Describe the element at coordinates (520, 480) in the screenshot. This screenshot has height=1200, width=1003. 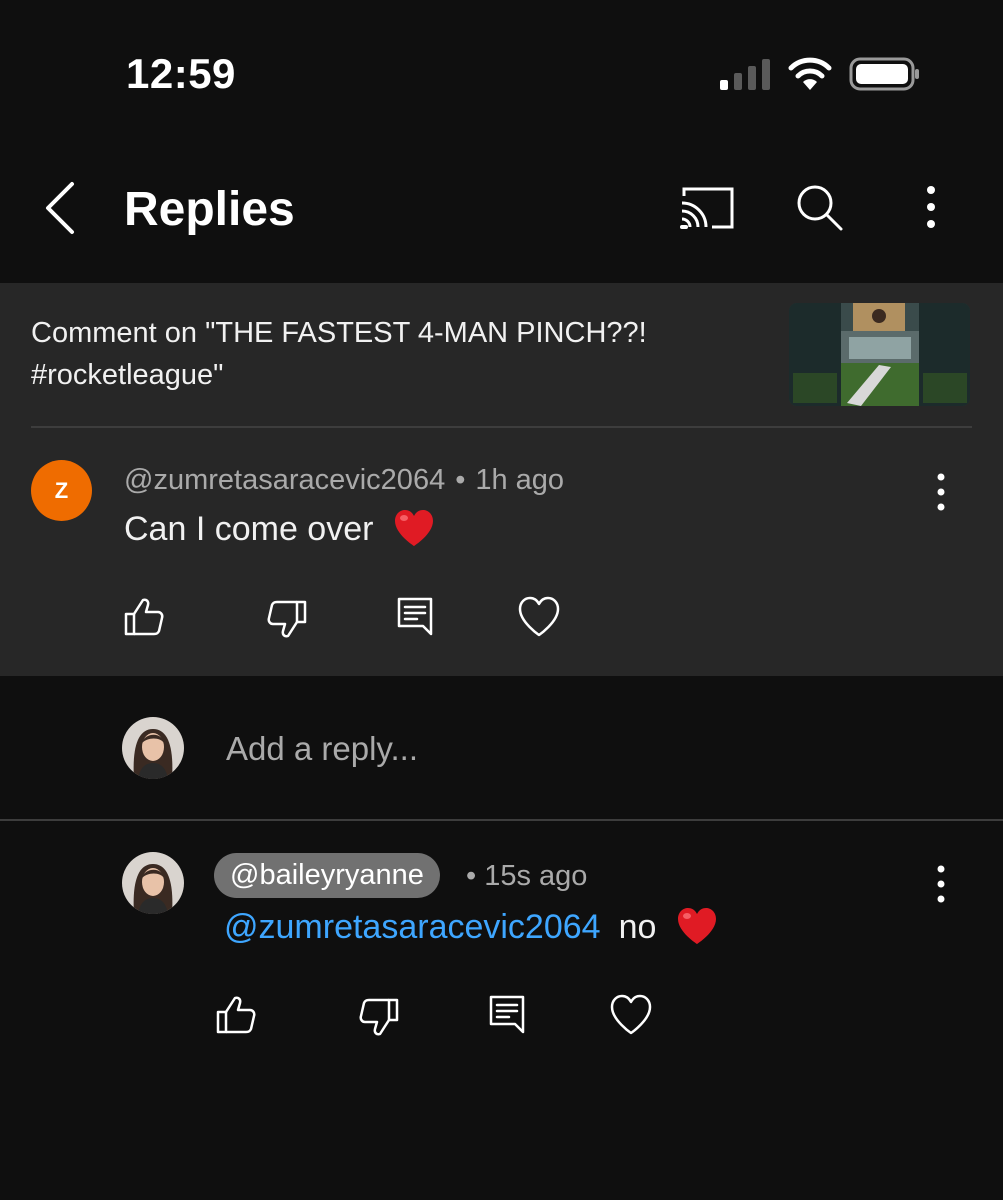
I see `comment-time: 1h ago` at that location.